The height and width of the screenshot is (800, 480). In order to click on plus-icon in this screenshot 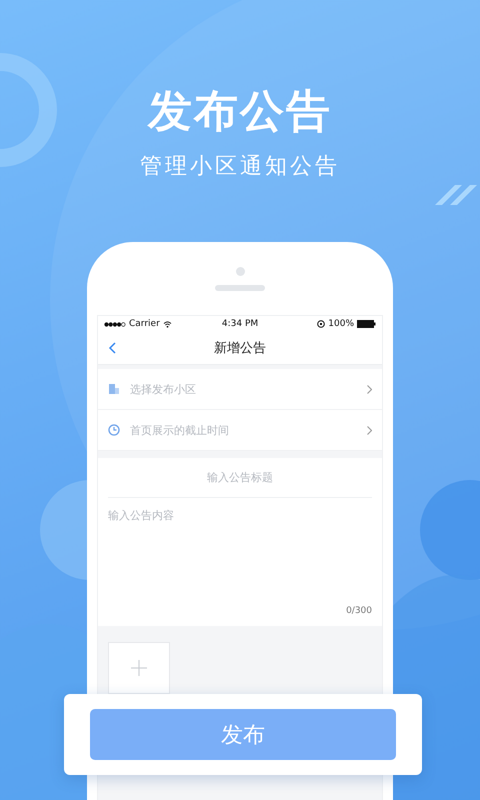, I will do `click(139, 668)`.